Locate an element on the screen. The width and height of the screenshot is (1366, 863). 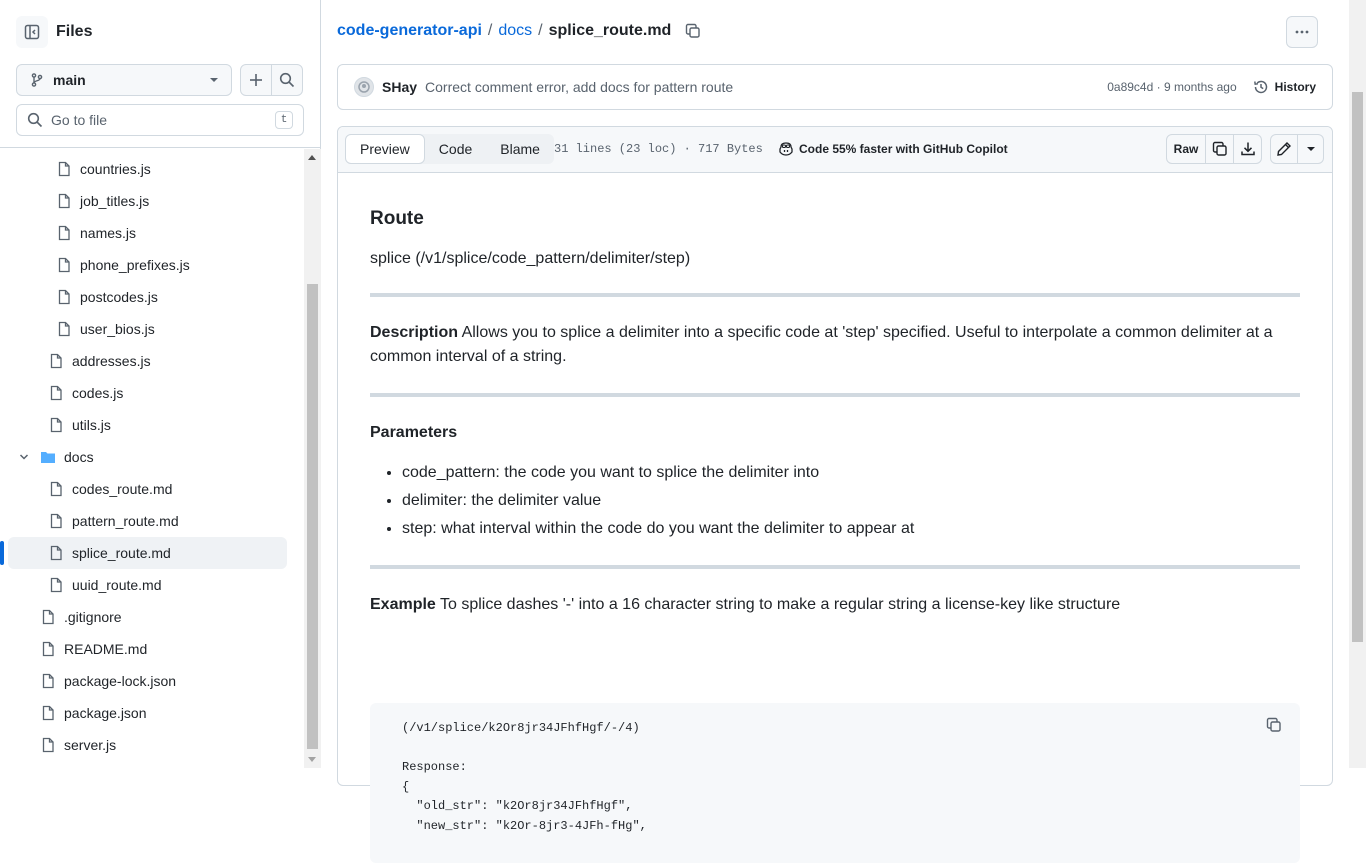
copy-path-button is located at coordinates (693, 31).